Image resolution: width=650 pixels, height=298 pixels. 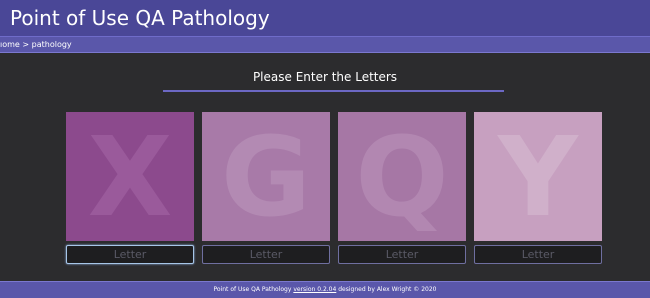 What do you see at coordinates (51, 44) in the screenshot?
I see `breadcrumb-current: pathology` at bounding box center [51, 44].